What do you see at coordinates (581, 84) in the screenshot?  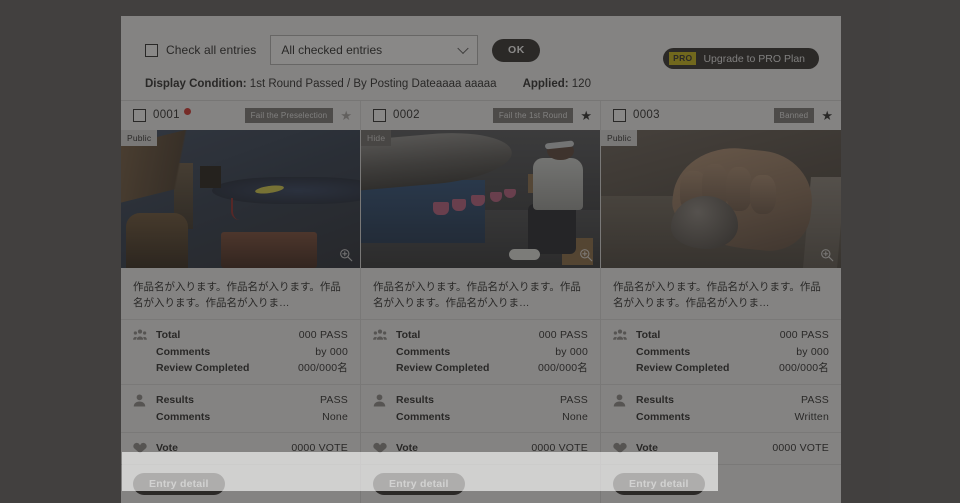 I see `applied-value: 120` at bounding box center [581, 84].